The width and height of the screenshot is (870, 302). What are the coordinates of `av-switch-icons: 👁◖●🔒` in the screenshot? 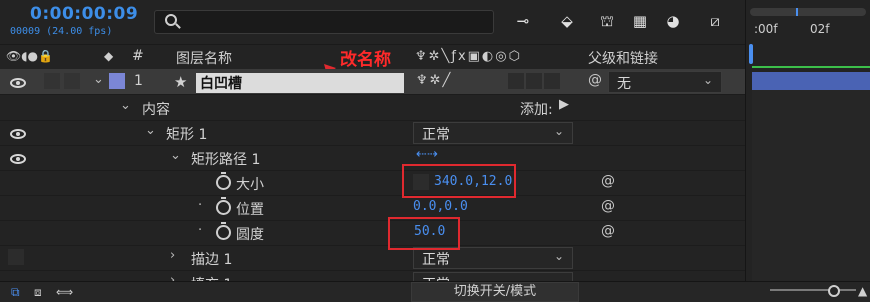 It's located at (29, 56).